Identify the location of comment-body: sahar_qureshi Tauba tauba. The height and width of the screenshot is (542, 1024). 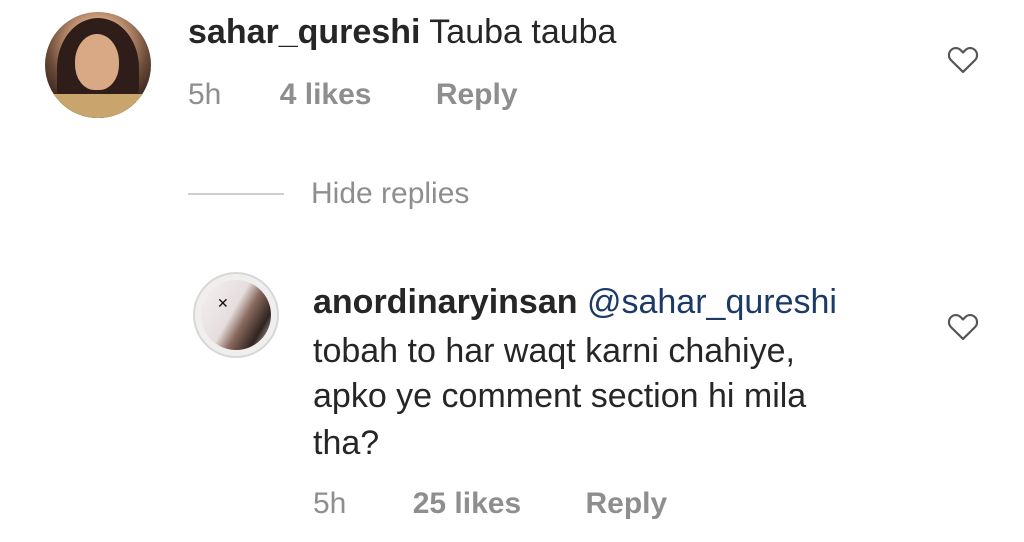
(402, 32).